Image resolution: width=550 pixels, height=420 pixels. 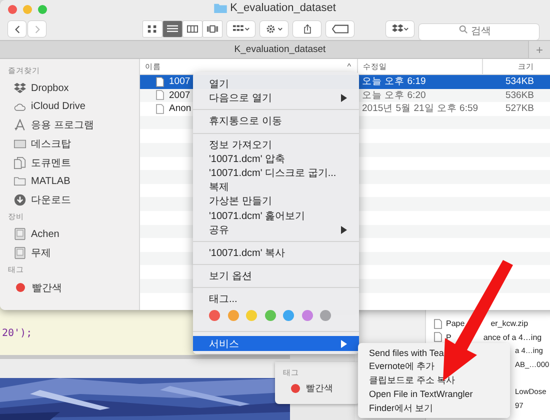 I want to click on file-name: 1007, so click(x=179, y=82).